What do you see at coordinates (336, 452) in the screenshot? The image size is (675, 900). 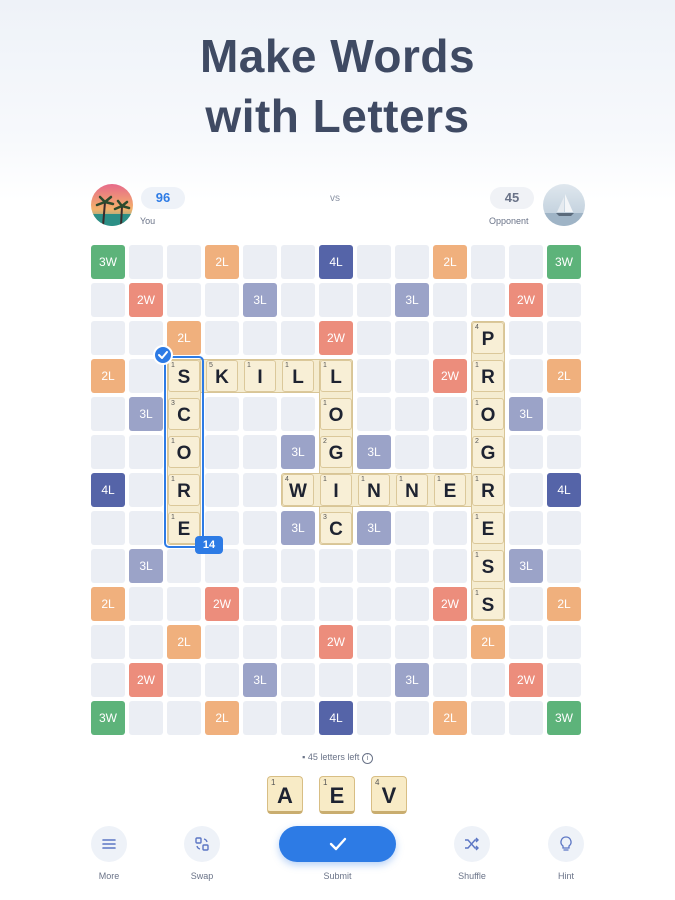 I see `letter-tile: 2G` at bounding box center [336, 452].